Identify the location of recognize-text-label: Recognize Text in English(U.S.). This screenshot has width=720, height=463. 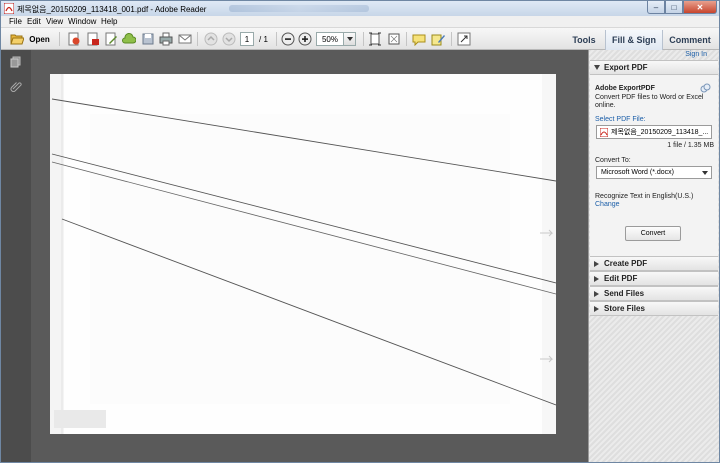
(644, 196).